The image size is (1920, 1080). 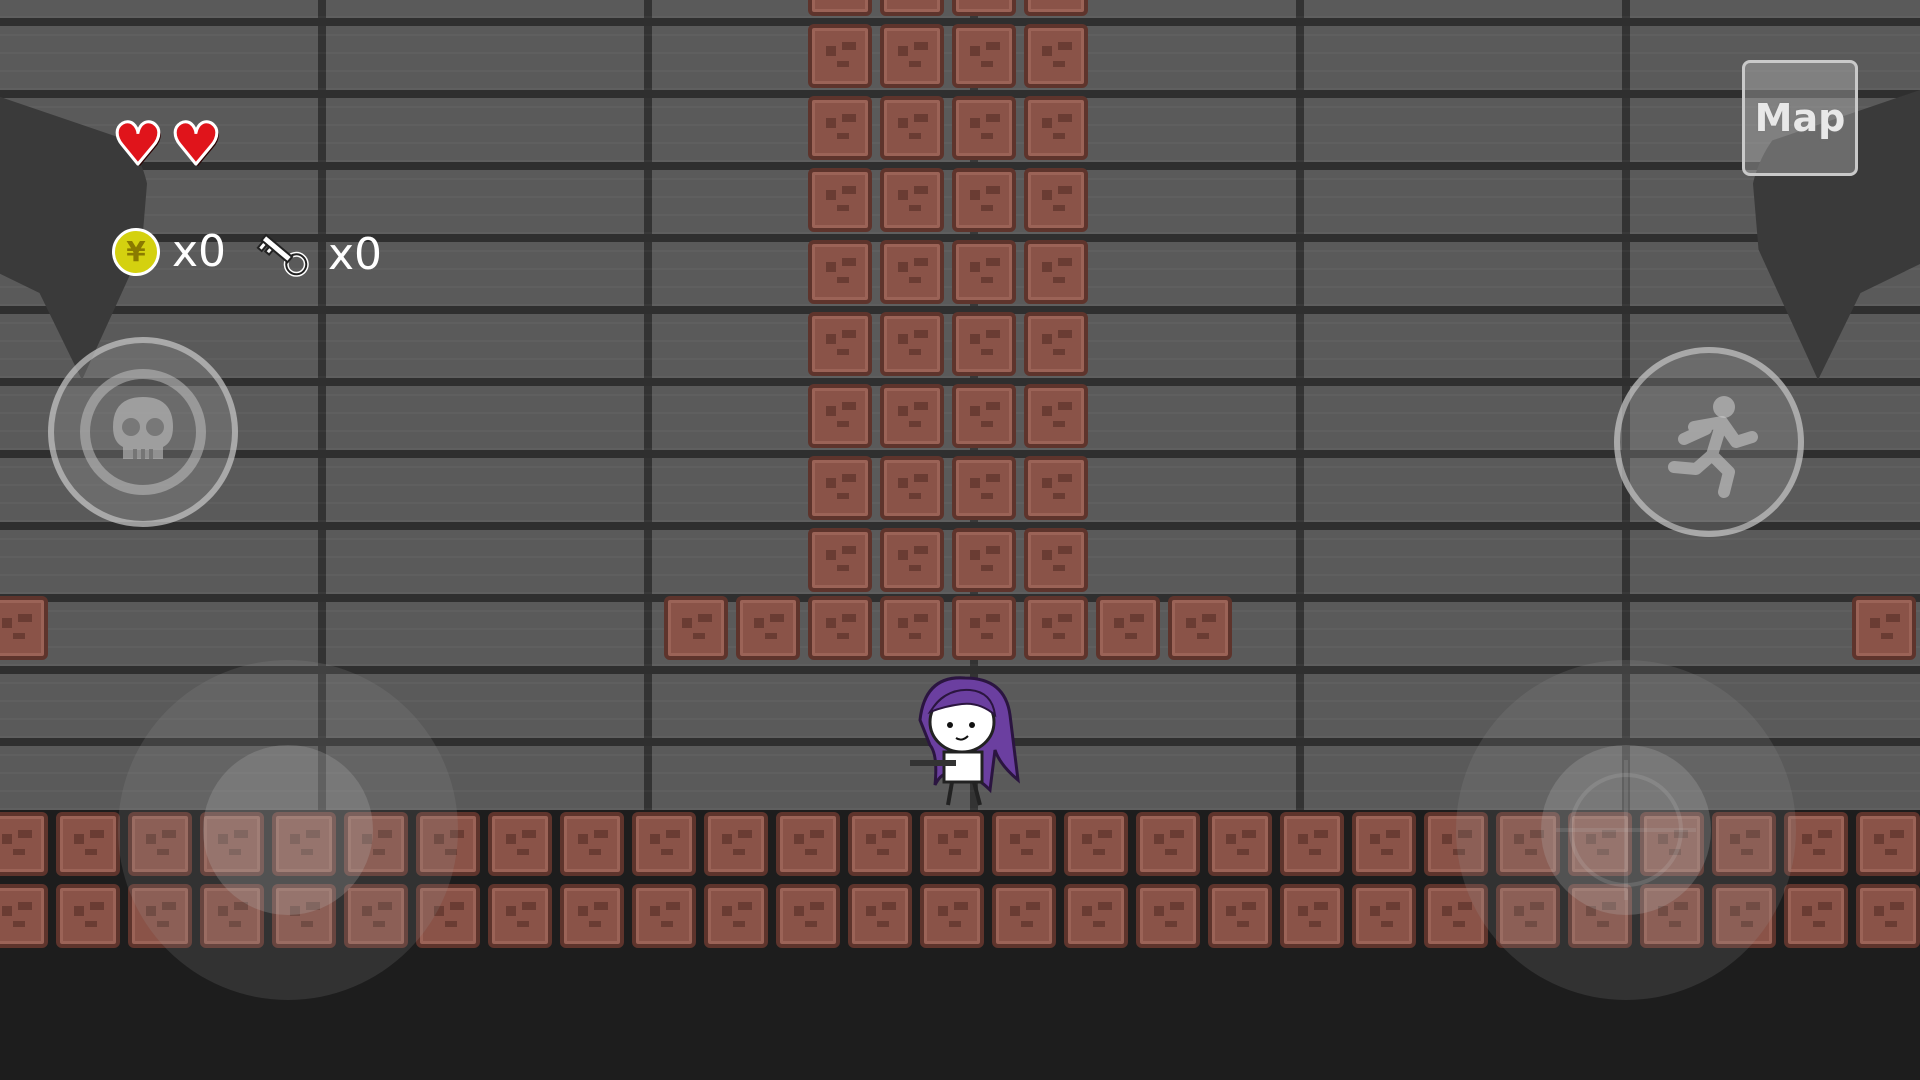 What do you see at coordinates (199, 251) in the screenshot?
I see `coin-count: x0` at bounding box center [199, 251].